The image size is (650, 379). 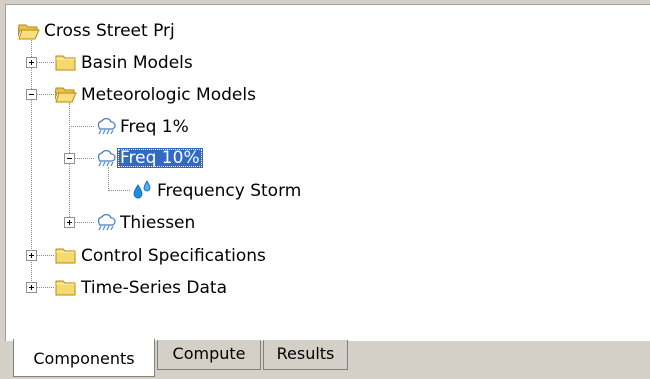 What do you see at coordinates (31, 94) in the screenshot?
I see `collapse-toggle-meteorologic-models` at bounding box center [31, 94].